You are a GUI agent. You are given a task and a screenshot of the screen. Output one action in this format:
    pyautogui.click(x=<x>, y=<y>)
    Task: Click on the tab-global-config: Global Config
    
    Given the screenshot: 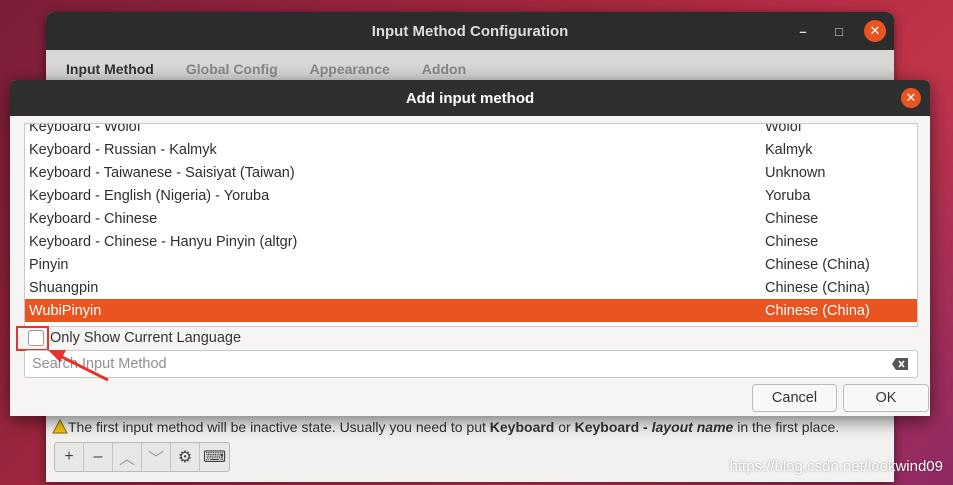 What is the action you would take?
    pyautogui.click(x=232, y=69)
    